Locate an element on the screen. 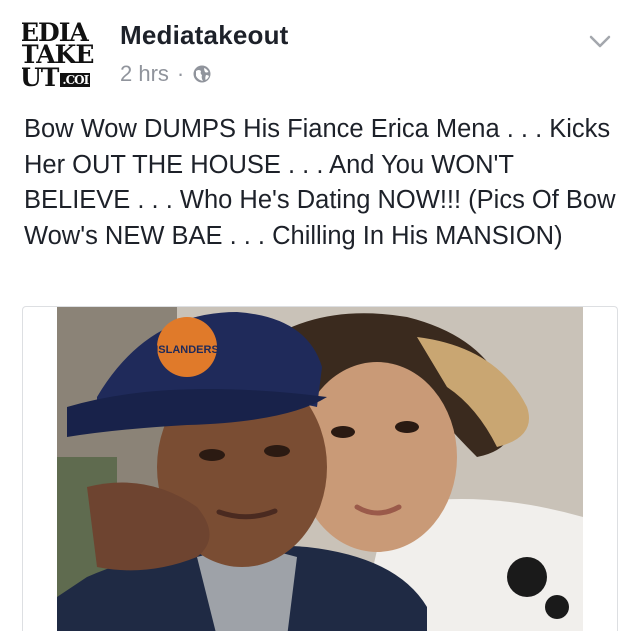  avatar-logo-suffix: .COI is located at coordinates (75, 79).